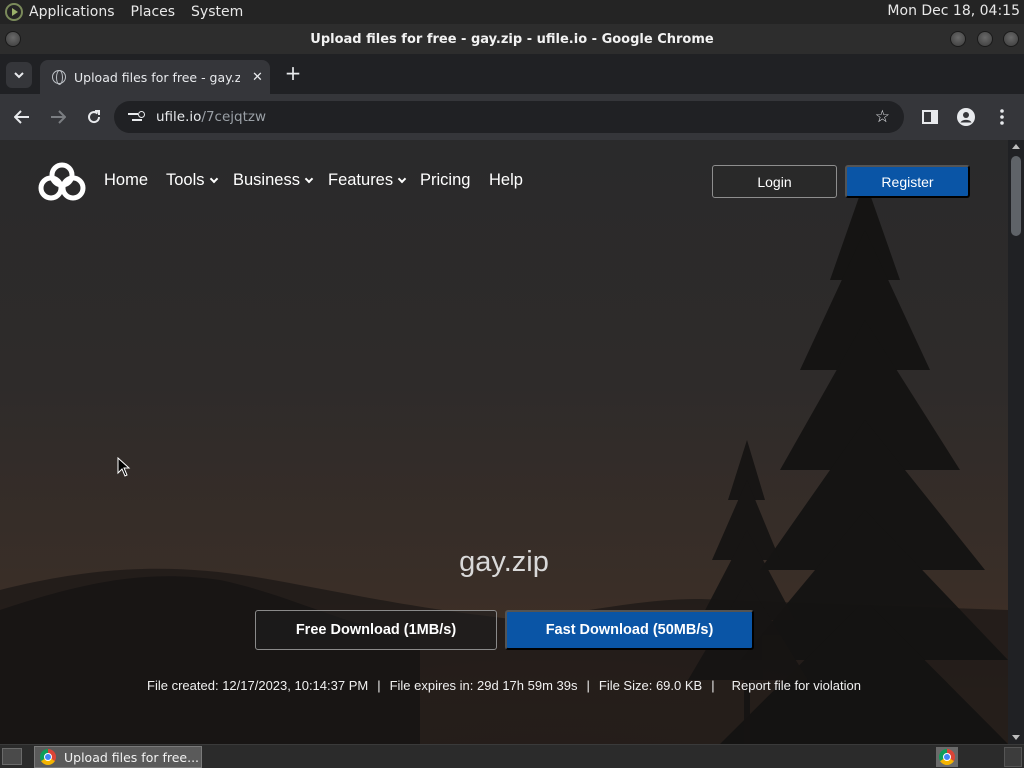 This screenshot has width=1024, height=768. Describe the element at coordinates (22, 117) in the screenshot. I see `back-arrow-icon` at that location.